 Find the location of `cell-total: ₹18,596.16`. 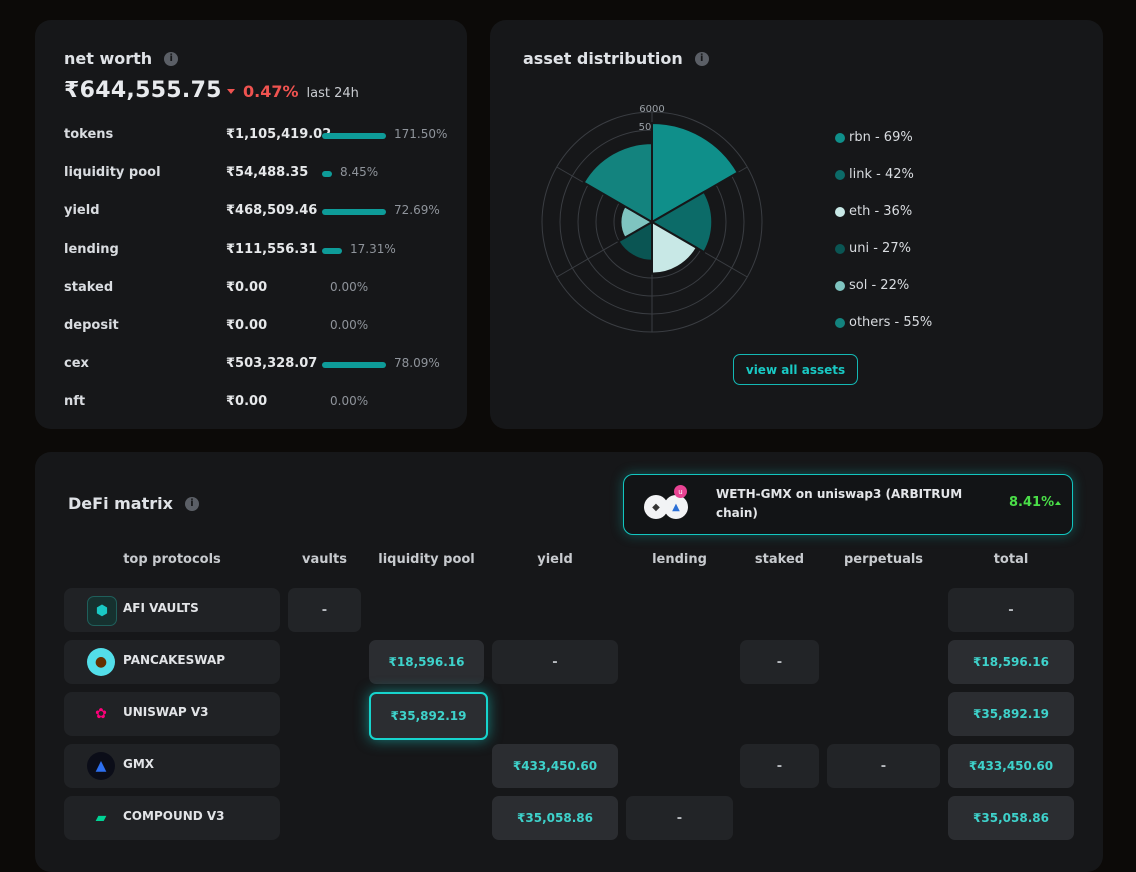

cell-total: ₹18,596.16 is located at coordinates (1011, 662).